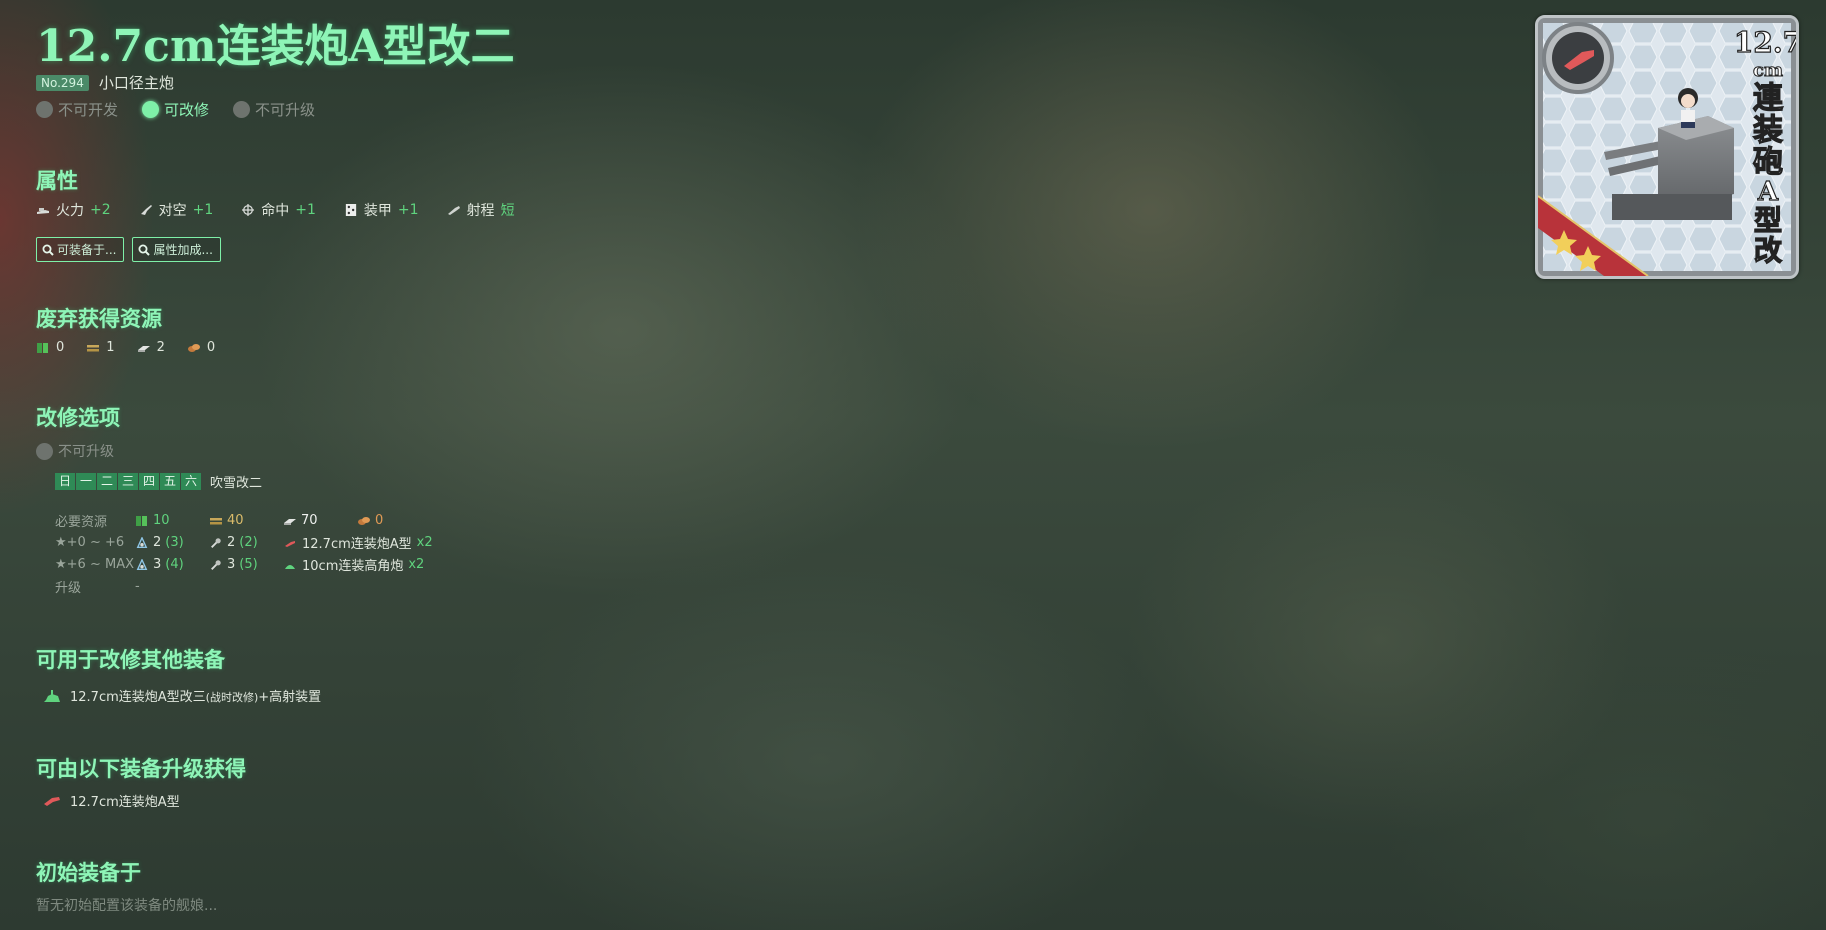 The height and width of the screenshot is (930, 1826). I want to click on required-resources-label: 必要资源, so click(81, 522).